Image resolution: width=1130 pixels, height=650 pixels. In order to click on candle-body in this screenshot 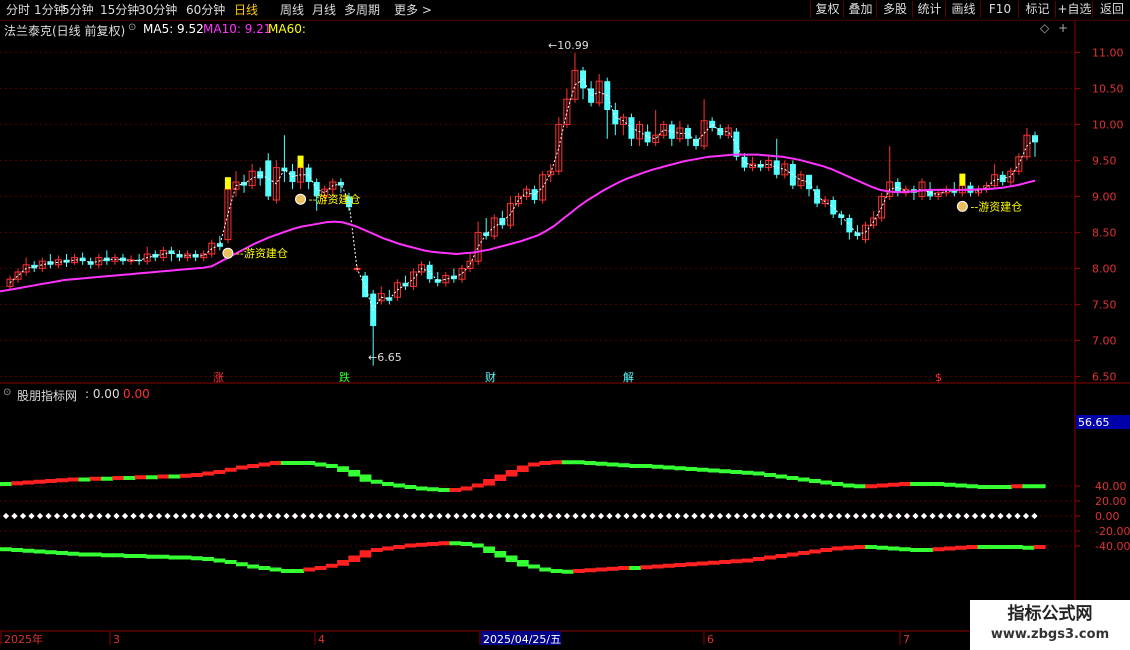, I will do `click(833, 207)`.